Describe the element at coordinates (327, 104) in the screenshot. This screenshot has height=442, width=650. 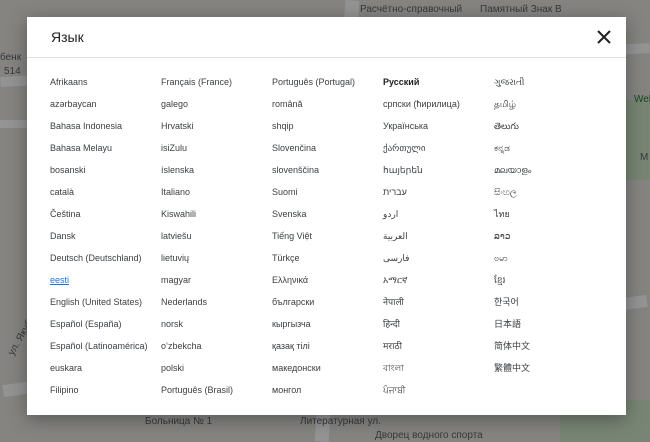
I see `language-option: română` at that location.